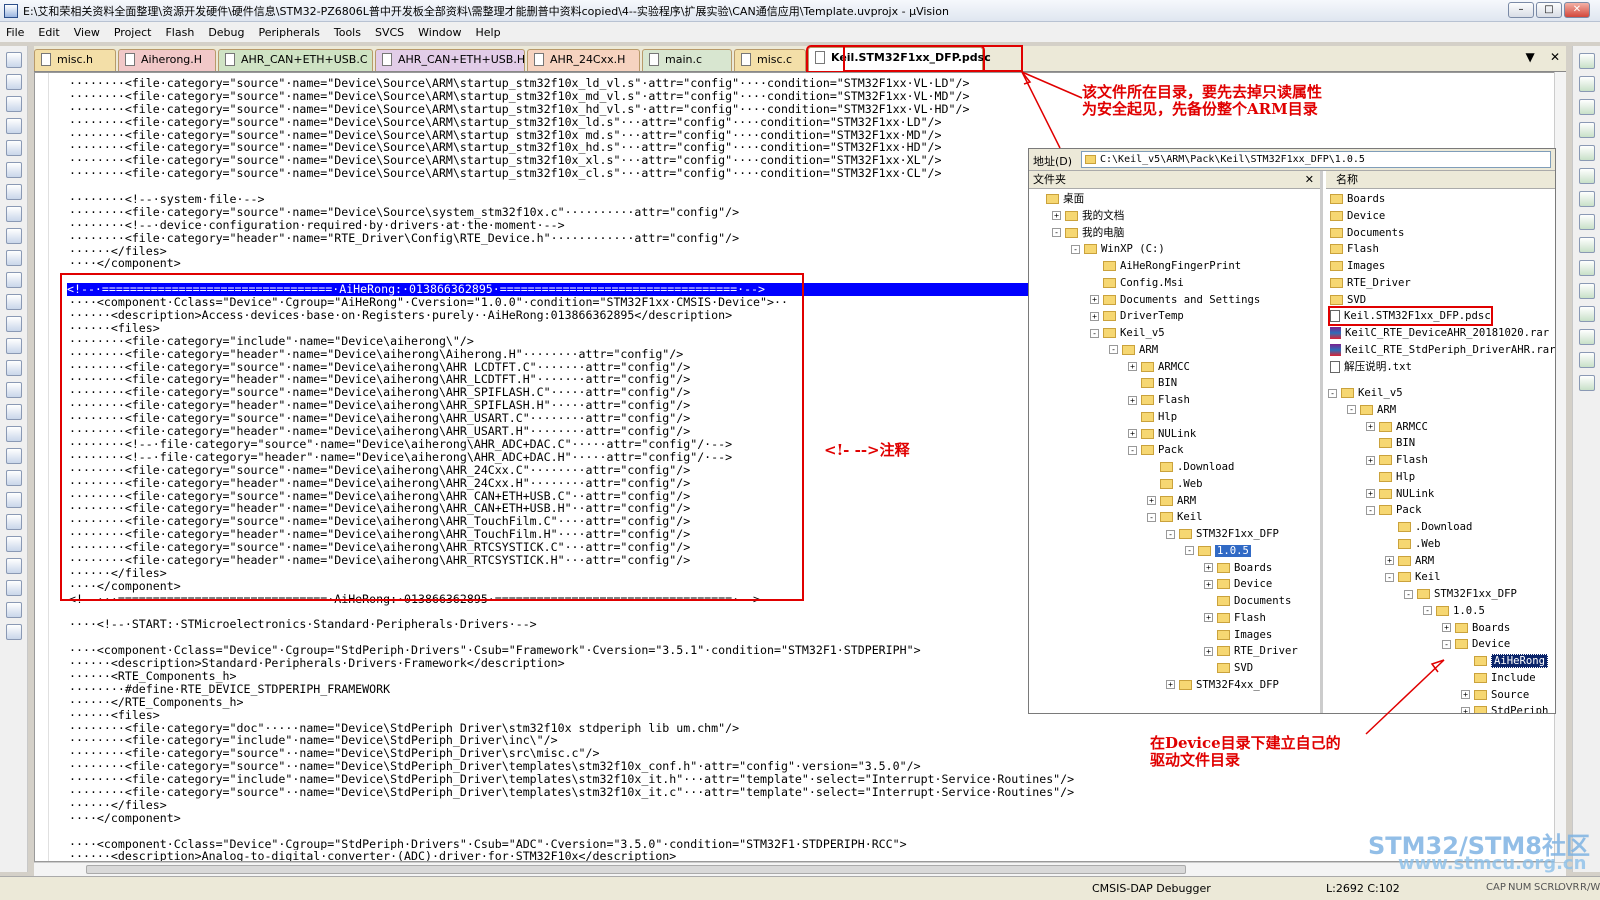  Describe the element at coordinates (1508, 708) in the screenshot. I see `tree-item: + StdPeriph_Dr` at that location.